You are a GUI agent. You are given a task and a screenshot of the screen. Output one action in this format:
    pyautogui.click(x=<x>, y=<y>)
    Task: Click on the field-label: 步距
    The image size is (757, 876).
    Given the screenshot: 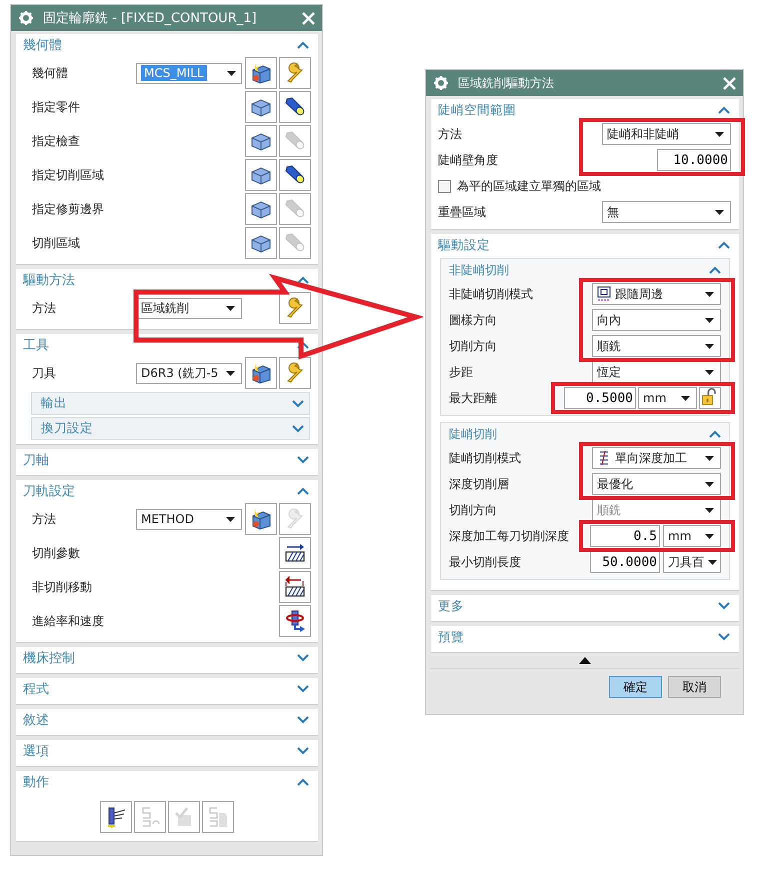 What is the action you would take?
    pyautogui.click(x=461, y=372)
    